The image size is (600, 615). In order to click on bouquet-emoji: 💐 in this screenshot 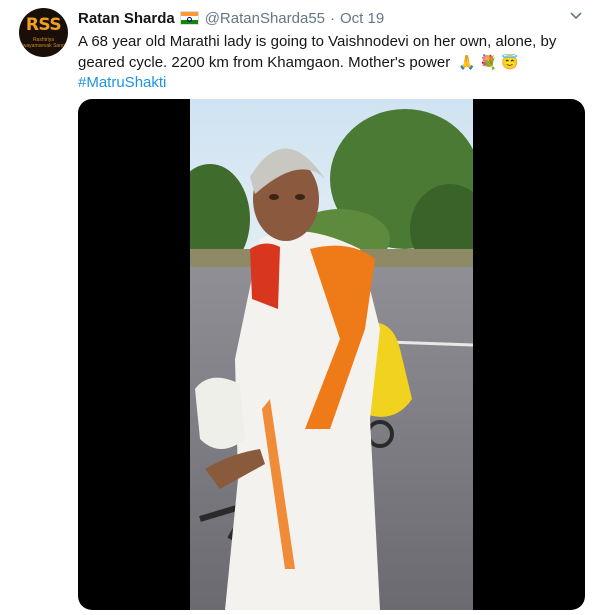, I will do `click(488, 62)`.